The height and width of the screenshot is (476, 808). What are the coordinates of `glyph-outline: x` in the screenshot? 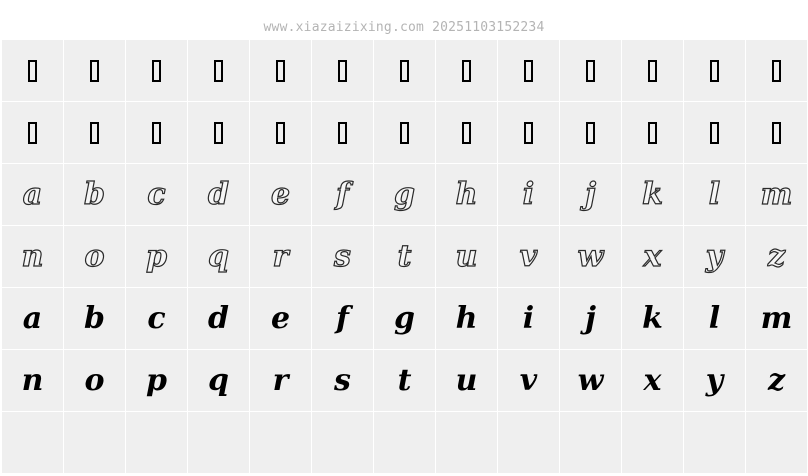 It's located at (652, 256).